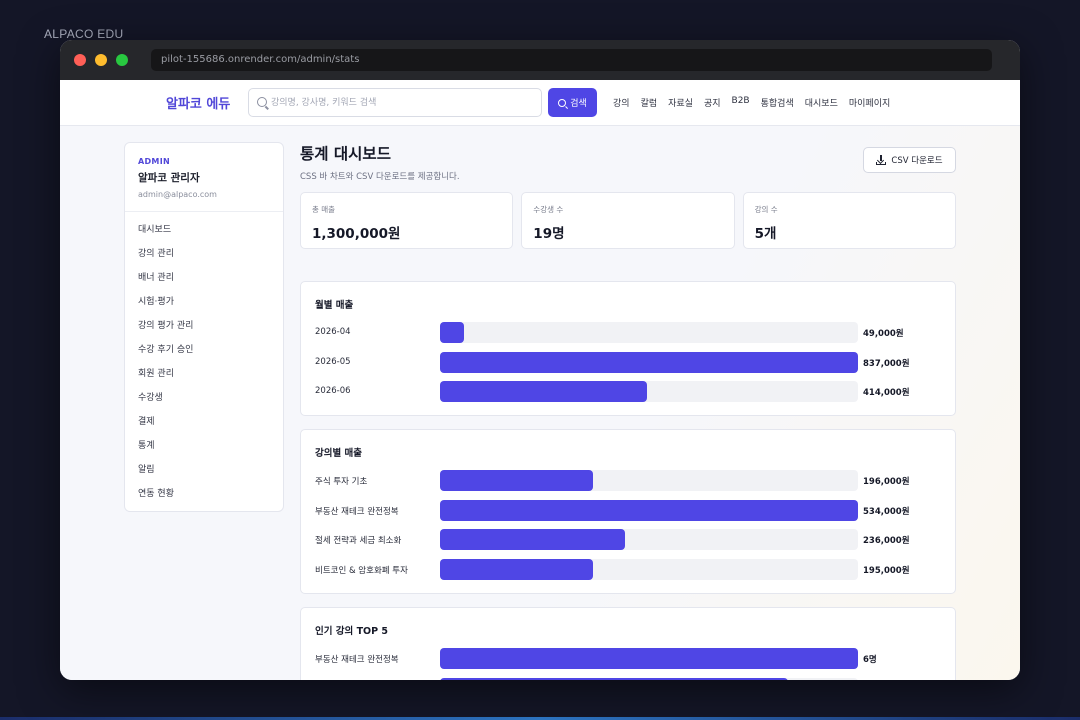 This screenshot has height=720, width=1080. Describe the element at coordinates (571, 60) in the screenshot. I see `address-bar: pilot-155686.onrender.com/admin/stats` at that location.